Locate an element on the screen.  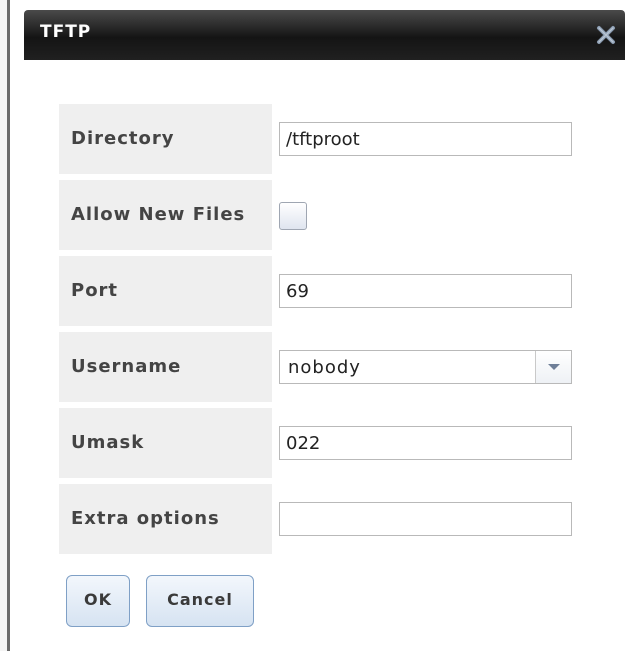
close-icon is located at coordinates (606, 35).